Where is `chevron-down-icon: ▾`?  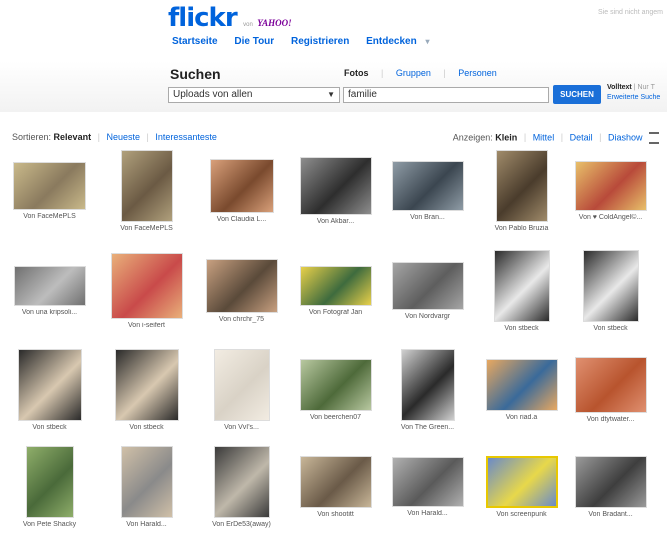
chevron-down-icon: ▾ is located at coordinates (427, 41).